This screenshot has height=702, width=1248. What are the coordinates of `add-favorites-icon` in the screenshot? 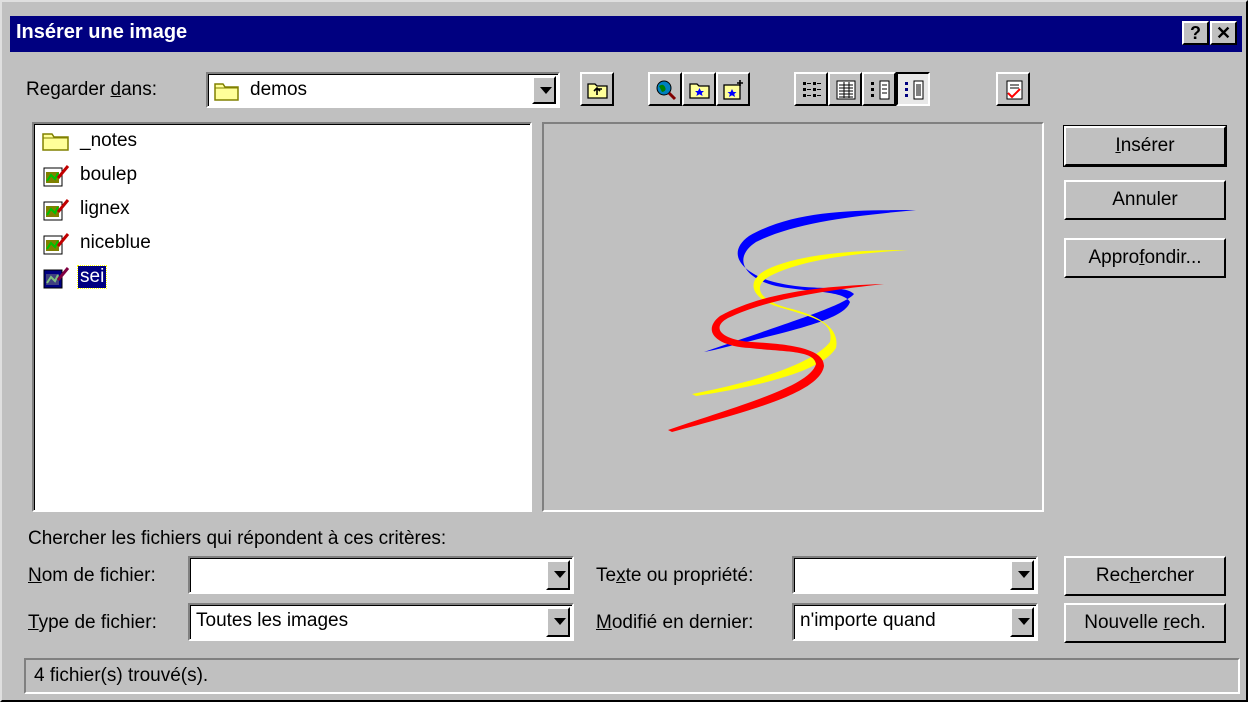 It's located at (733, 90).